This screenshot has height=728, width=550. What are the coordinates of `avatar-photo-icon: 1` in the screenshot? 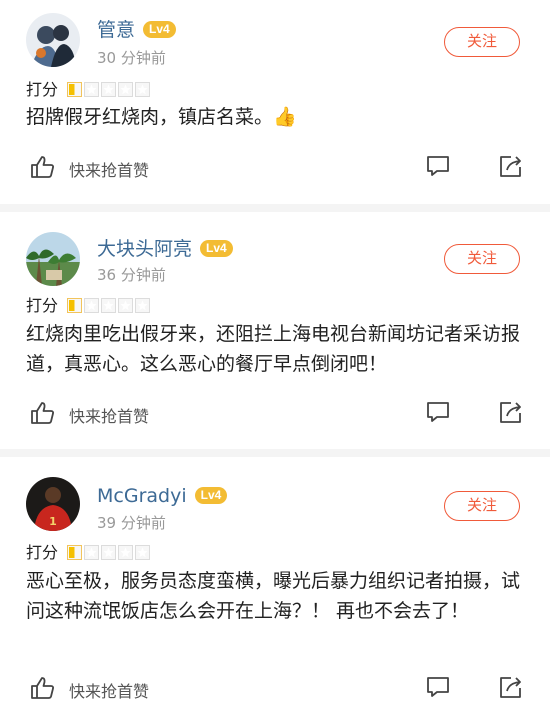 It's located at (53, 504).